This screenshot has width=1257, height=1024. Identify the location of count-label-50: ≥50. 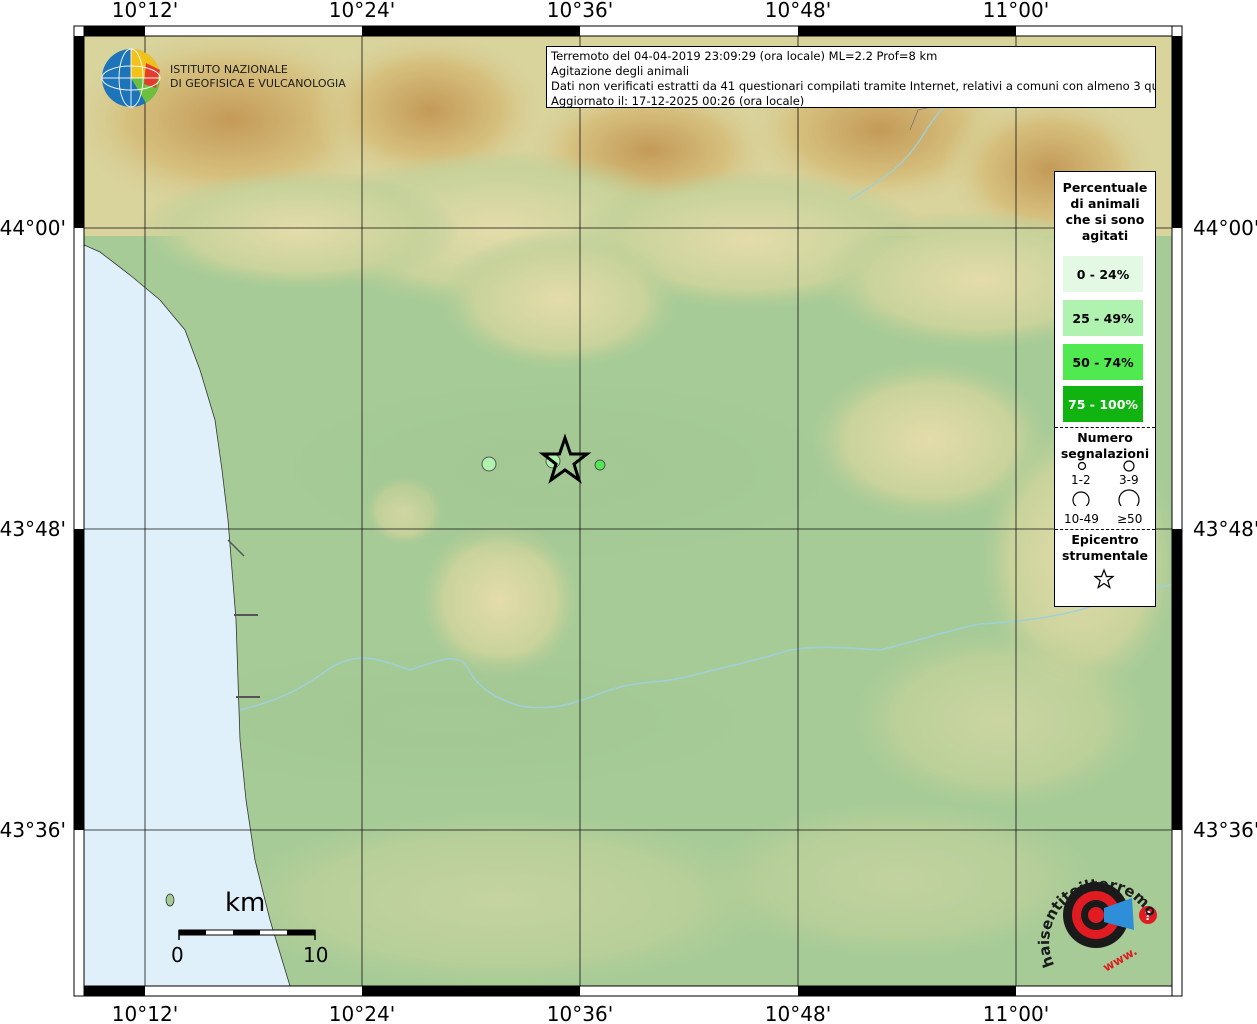
(1130, 519).